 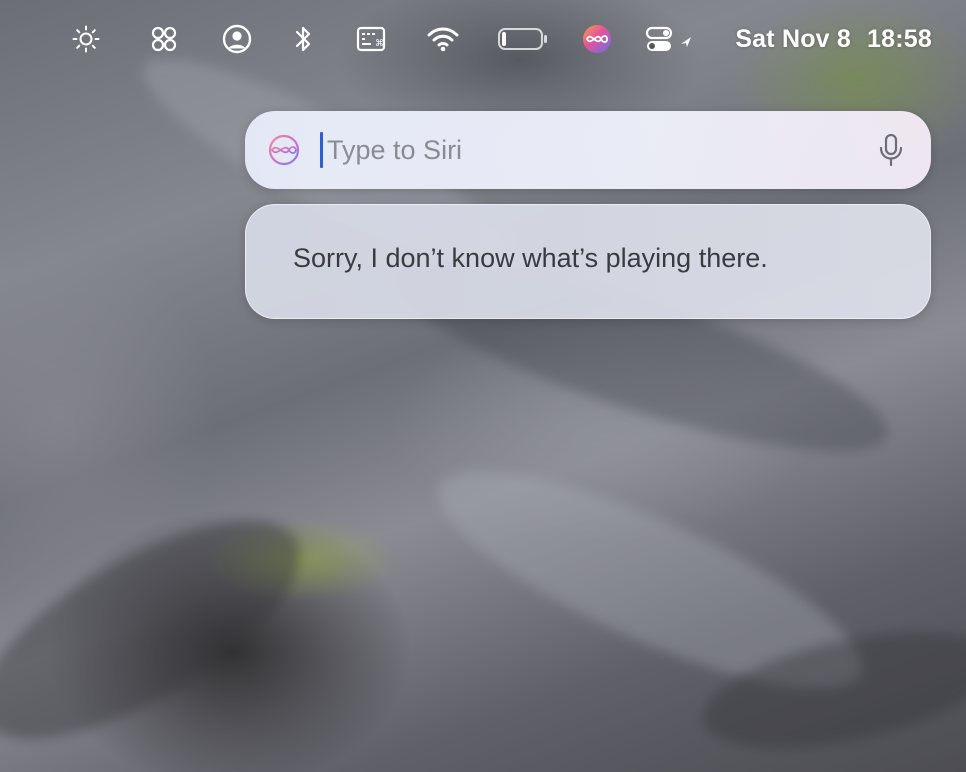 What do you see at coordinates (164, 39) in the screenshot?
I see `stage-manager-icon` at bounding box center [164, 39].